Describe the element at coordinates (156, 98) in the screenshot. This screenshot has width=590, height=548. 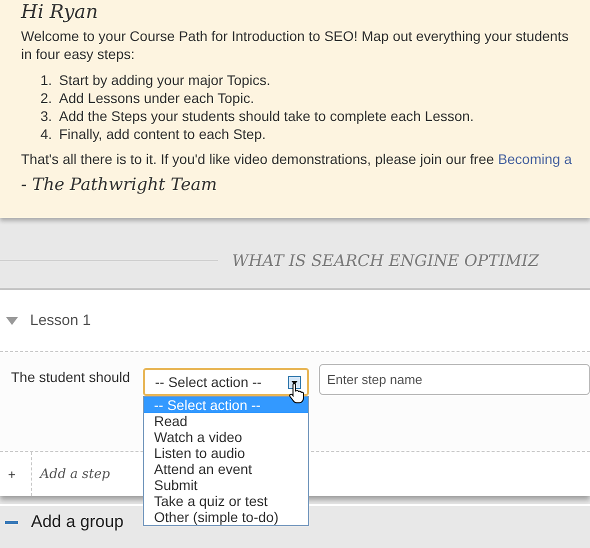
I see `step-text: Add Lessons under each Topic.` at that location.